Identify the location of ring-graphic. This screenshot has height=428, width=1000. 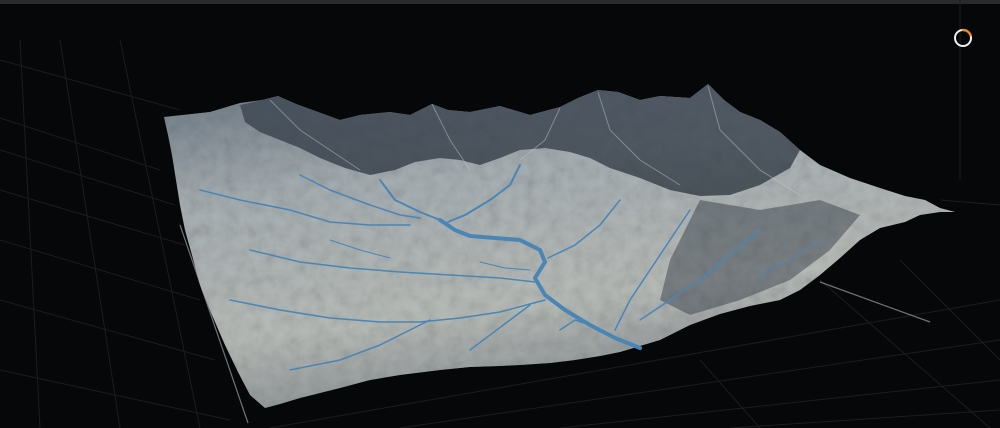
(963, 37).